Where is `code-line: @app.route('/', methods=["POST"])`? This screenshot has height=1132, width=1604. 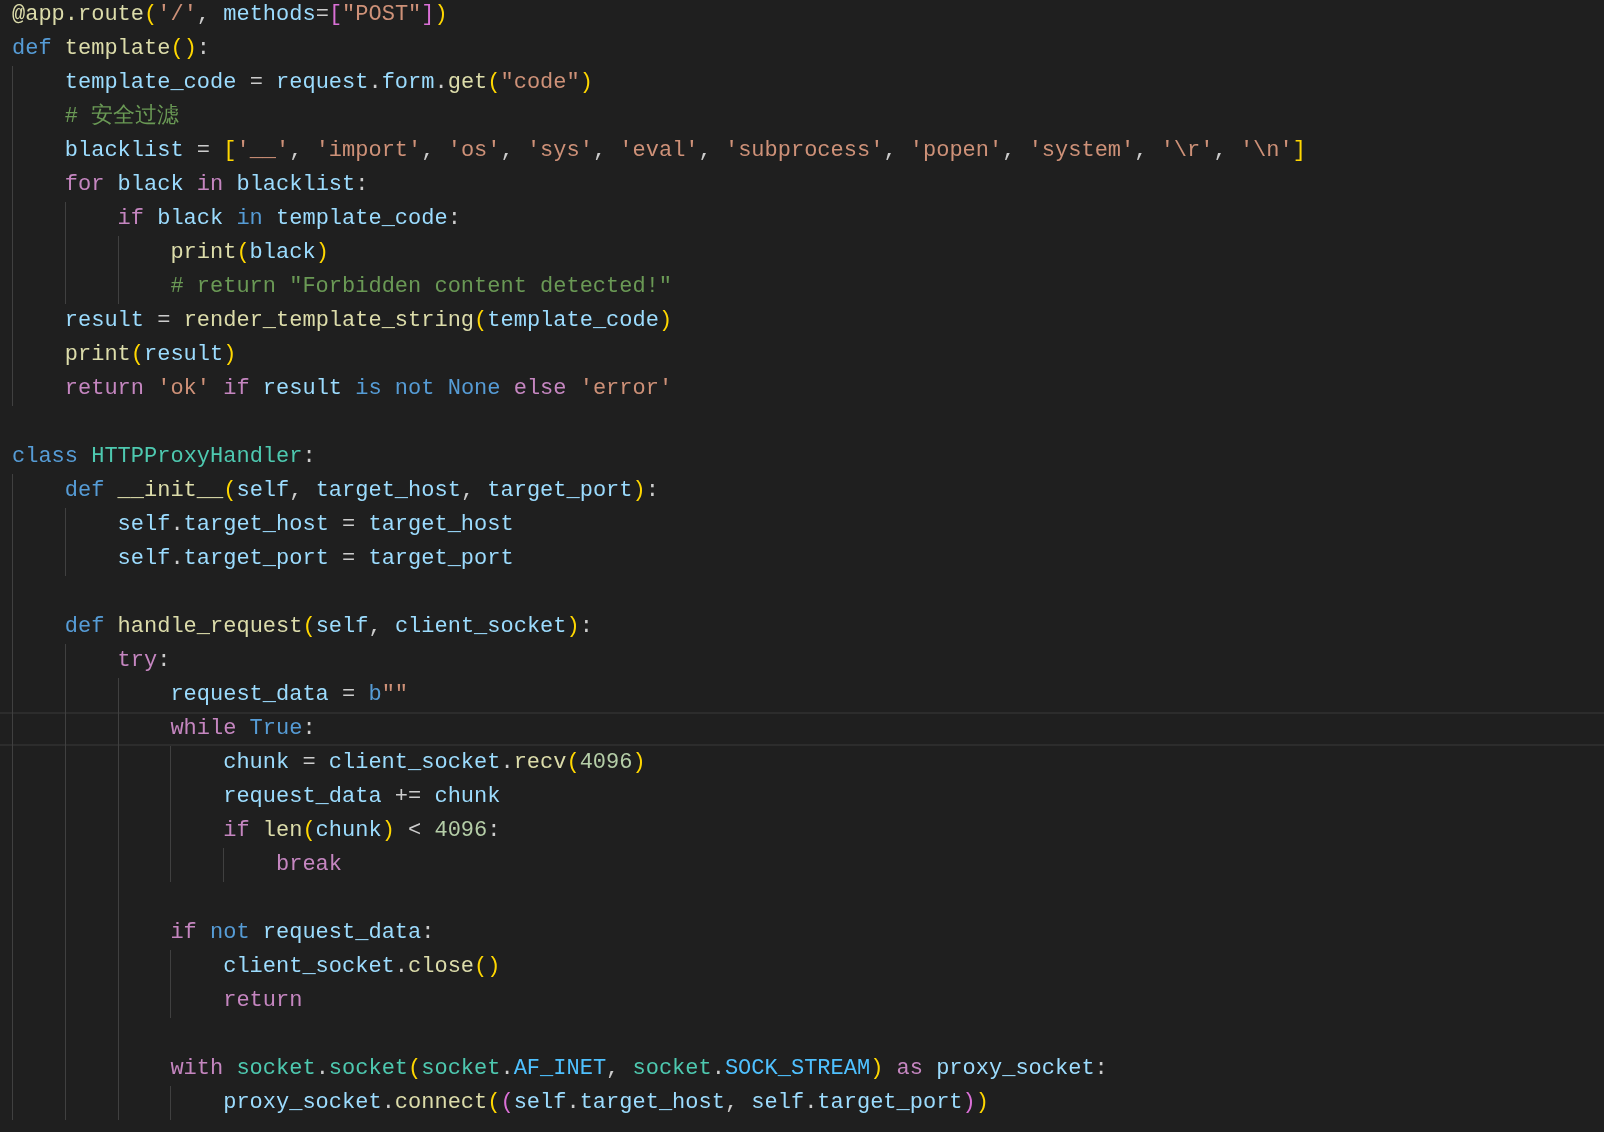
code-line: @app.route('/', methods=["POST"]) is located at coordinates (230, 15).